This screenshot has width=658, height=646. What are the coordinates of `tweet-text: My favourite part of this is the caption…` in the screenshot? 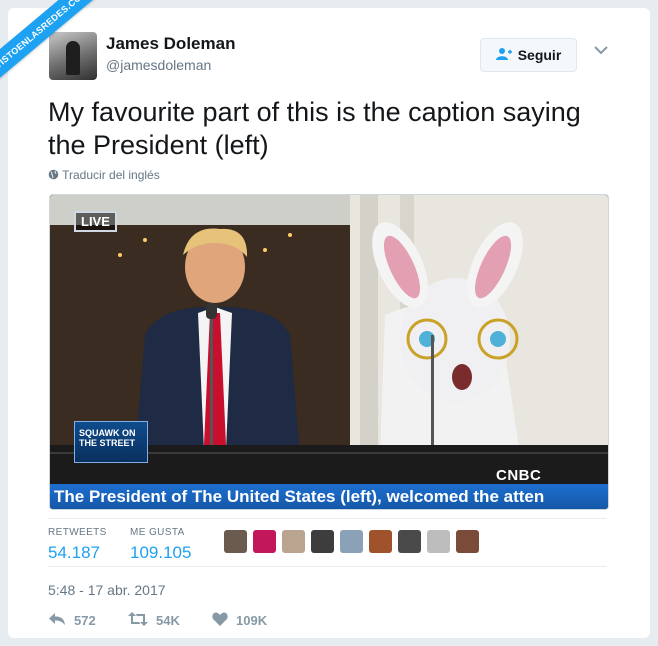 It's located at (314, 128).